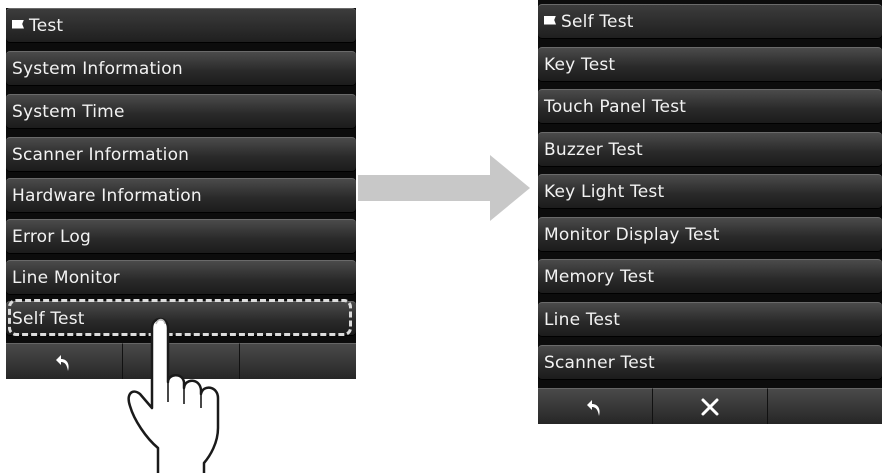  I want to click on menu-title: Self Test, so click(710, 21).